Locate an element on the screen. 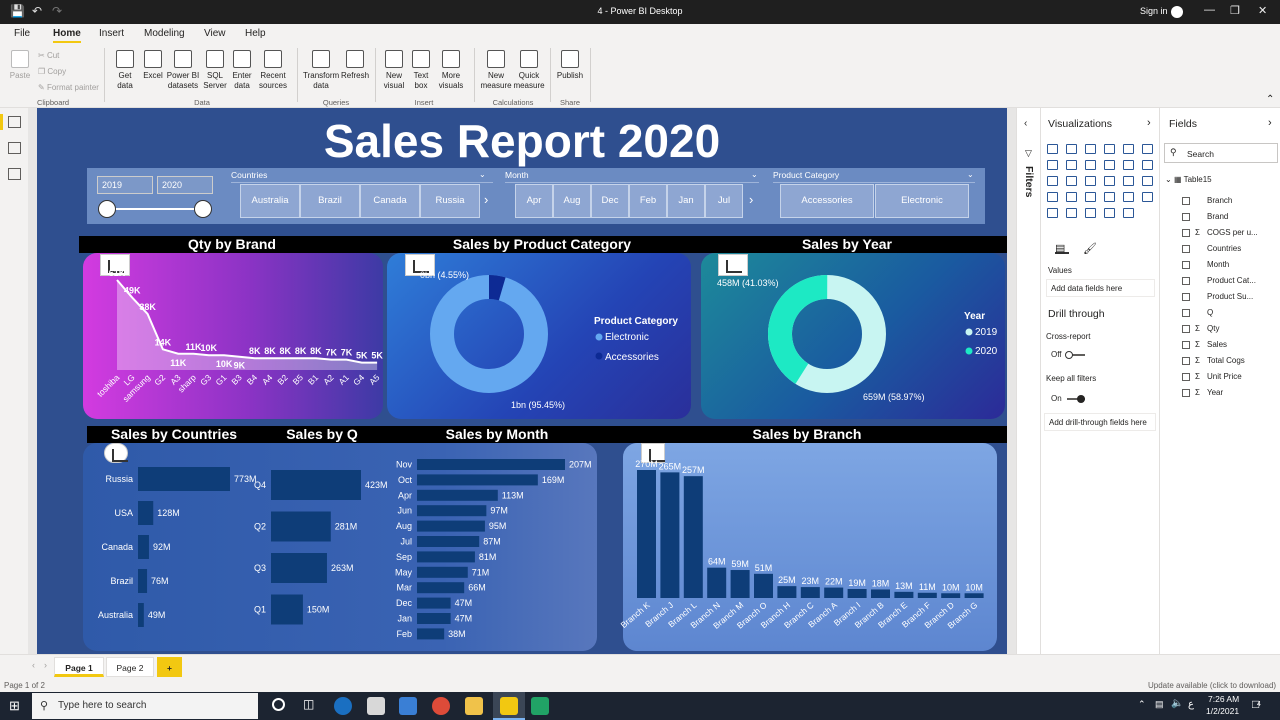  clock-time: 7:26 AM is located at coordinates (1223, 699).